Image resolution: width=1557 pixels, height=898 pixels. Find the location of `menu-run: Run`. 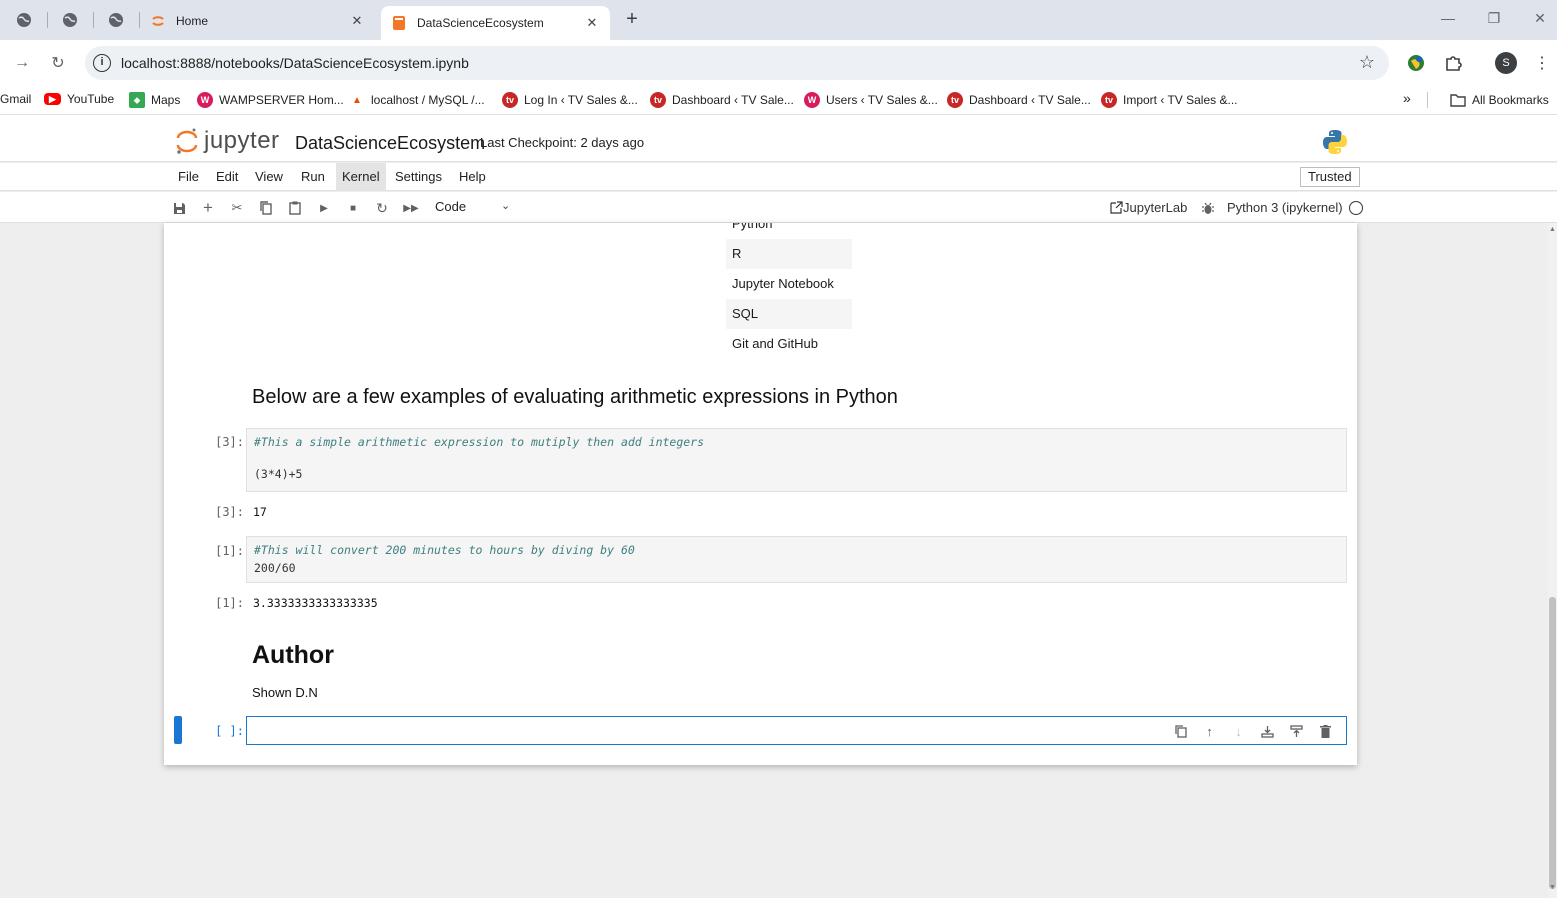

menu-run: Run is located at coordinates (313, 177).